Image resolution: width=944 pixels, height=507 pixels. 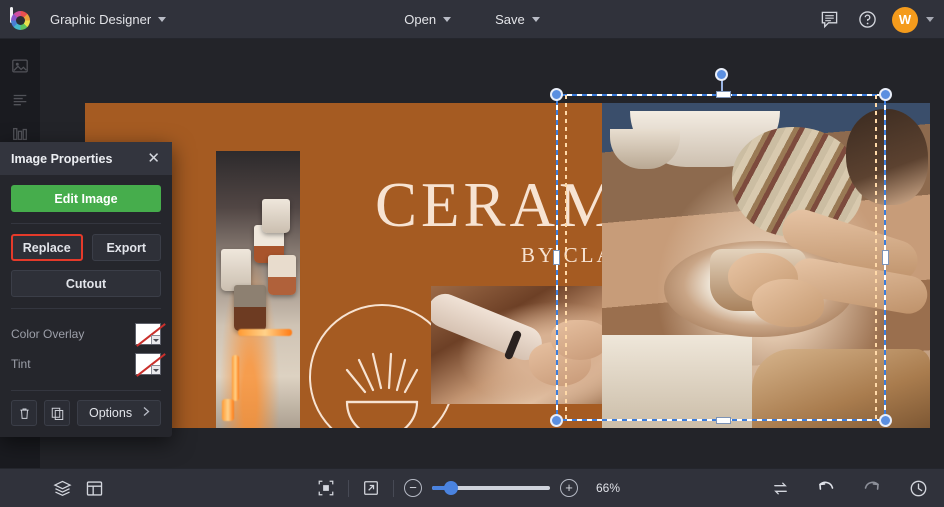 I want to click on bottom-left-tools, so click(x=53, y=488).